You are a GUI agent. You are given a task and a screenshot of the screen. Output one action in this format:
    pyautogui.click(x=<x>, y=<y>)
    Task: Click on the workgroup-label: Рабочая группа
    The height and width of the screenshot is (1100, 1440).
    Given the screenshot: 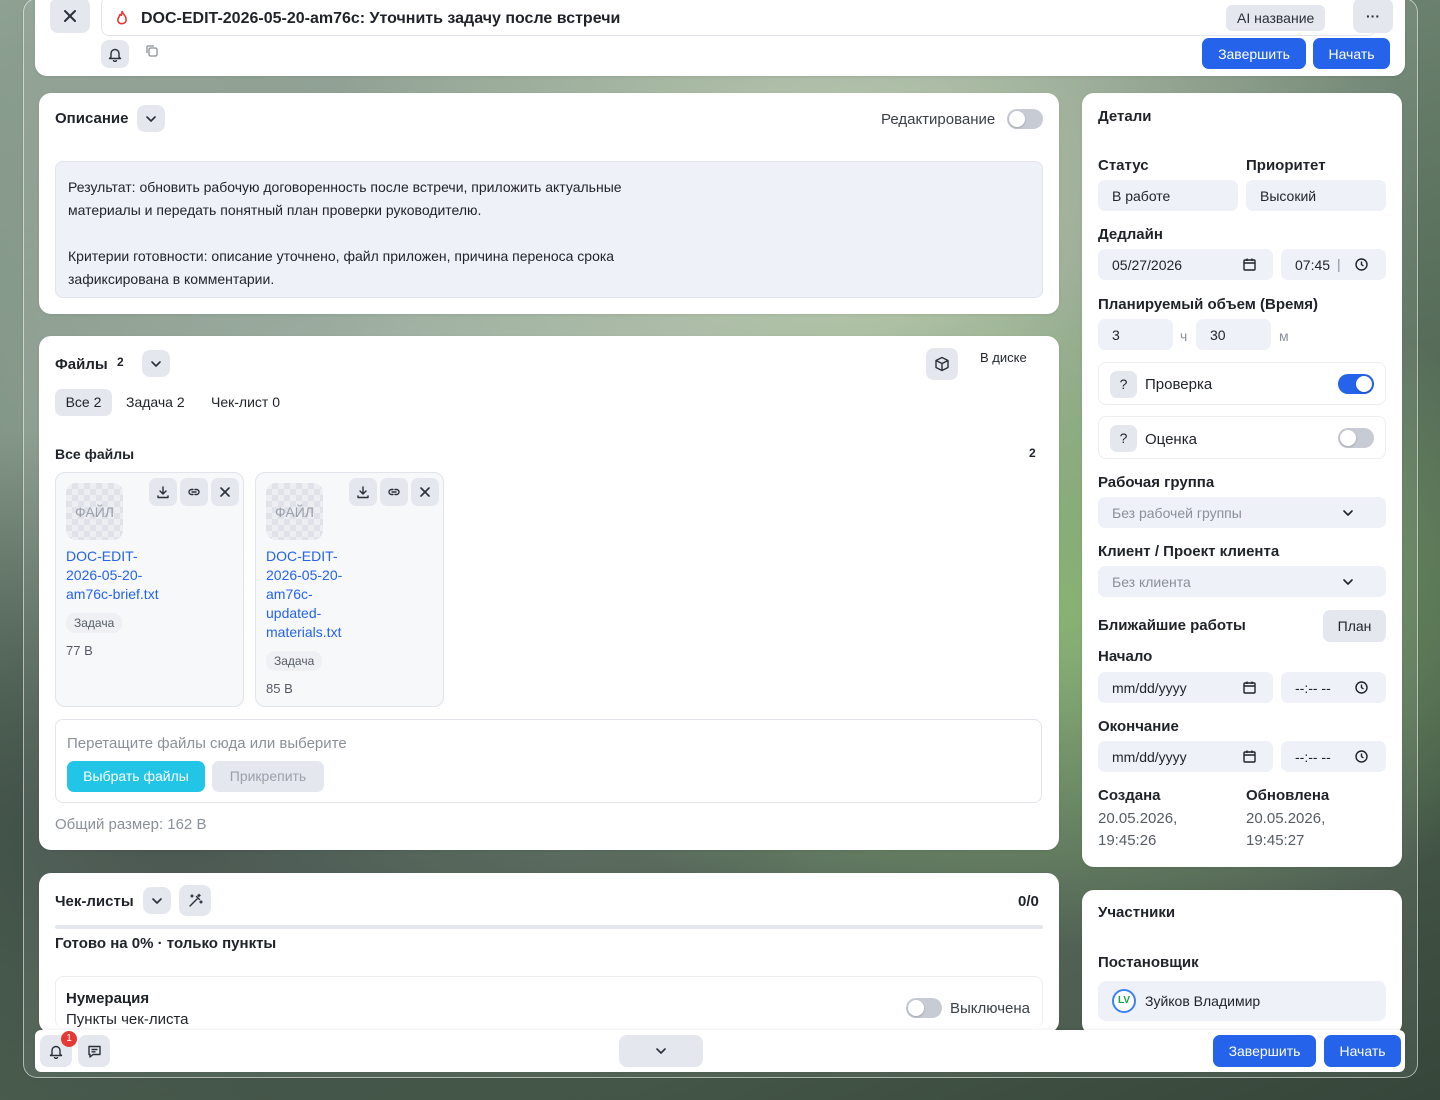 What is the action you would take?
    pyautogui.click(x=1156, y=482)
    